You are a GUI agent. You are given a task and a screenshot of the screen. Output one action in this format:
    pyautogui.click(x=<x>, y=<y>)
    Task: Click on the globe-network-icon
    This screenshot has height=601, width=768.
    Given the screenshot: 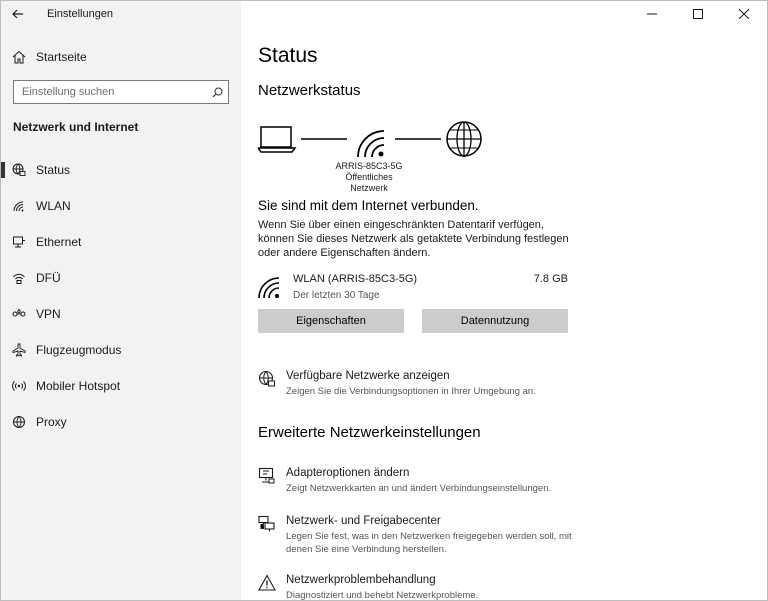 What is the action you would take?
    pyautogui.click(x=24, y=170)
    